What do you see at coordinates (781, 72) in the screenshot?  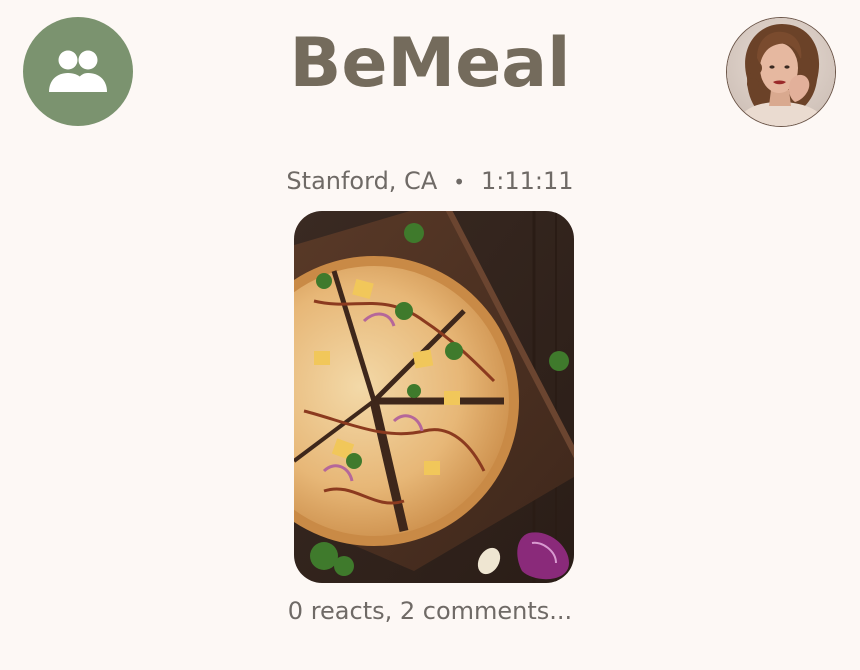 I see `profile-avatar` at bounding box center [781, 72].